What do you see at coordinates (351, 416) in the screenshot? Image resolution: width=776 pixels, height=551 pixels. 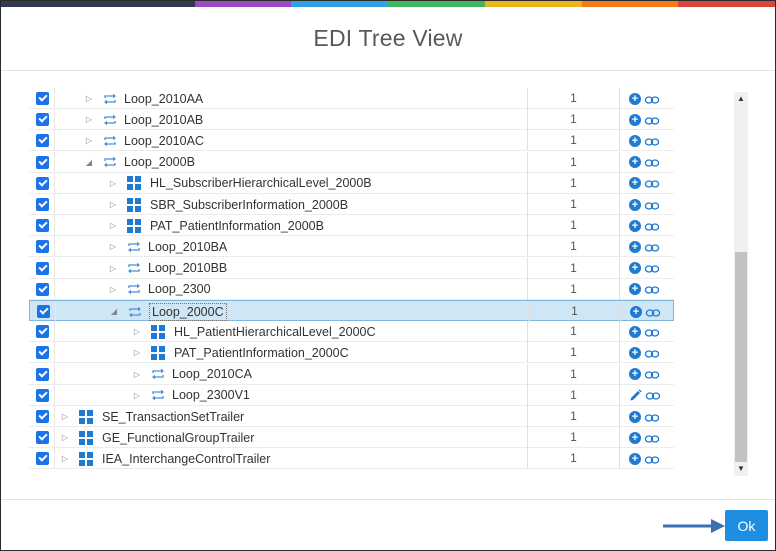 I see `tree-row: ▷ SE_TransactionSetTrailer 1 +` at bounding box center [351, 416].